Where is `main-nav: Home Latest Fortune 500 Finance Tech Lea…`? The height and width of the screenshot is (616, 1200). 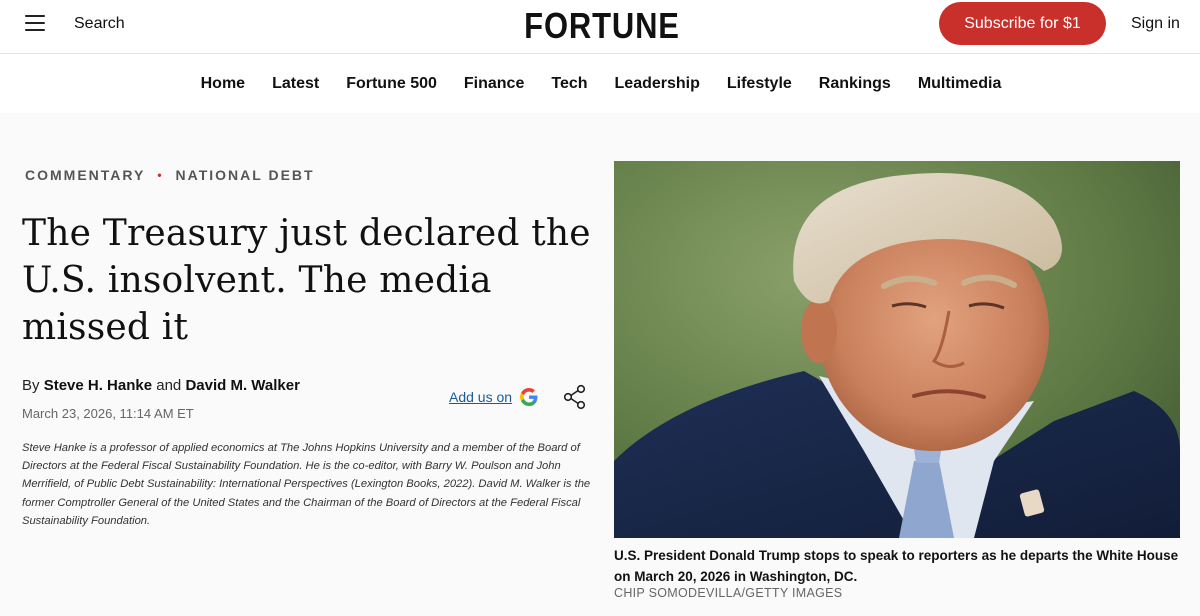
main-nav: Home Latest Fortune 500 Finance Tech Lea… is located at coordinates (600, 84).